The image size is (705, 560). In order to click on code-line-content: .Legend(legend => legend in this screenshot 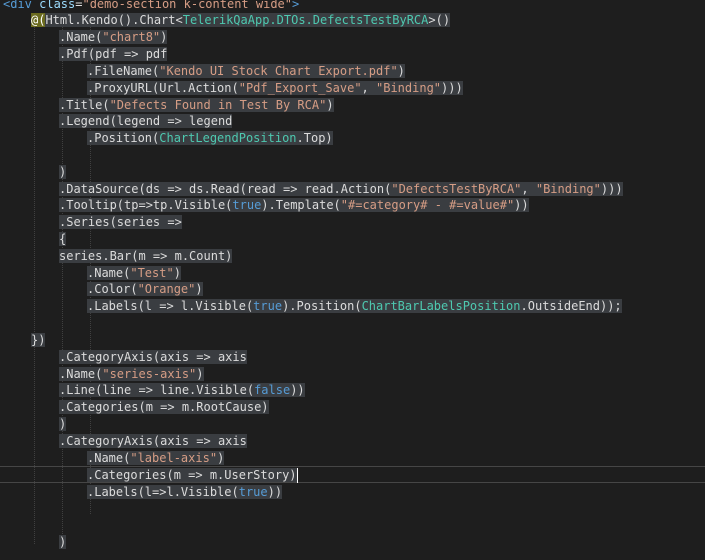, I will do `click(146, 121)`.